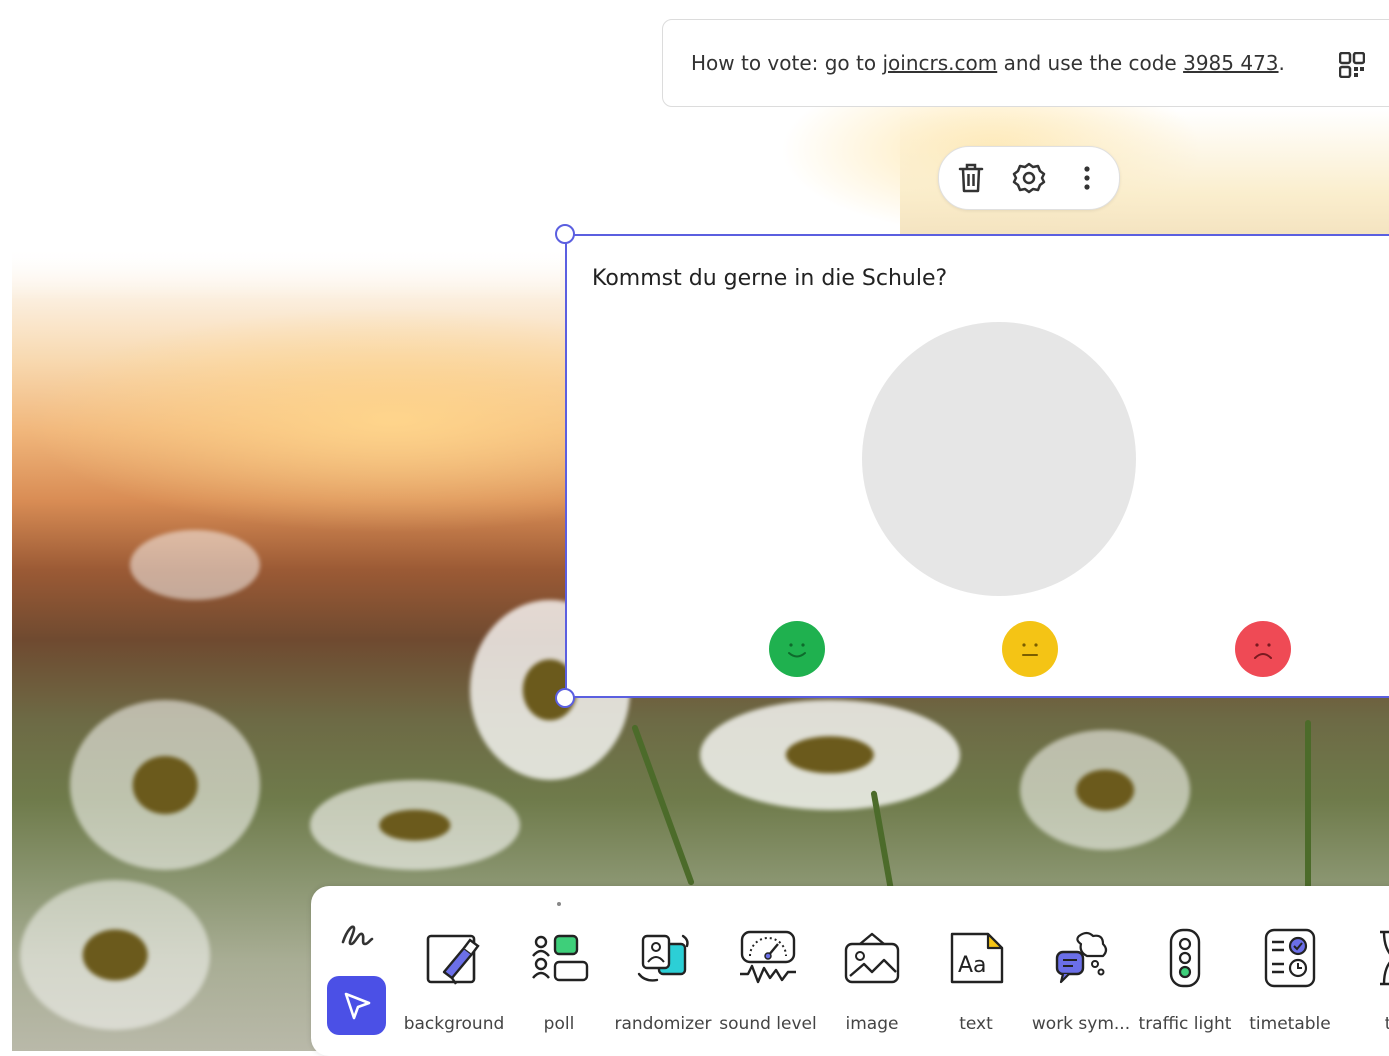 Image resolution: width=1389 pixels, height=1056 pixels. Describe the element at coordinates (939, 63) in the screenshot. I see `vote-site-link: joincrs.com` at that location.